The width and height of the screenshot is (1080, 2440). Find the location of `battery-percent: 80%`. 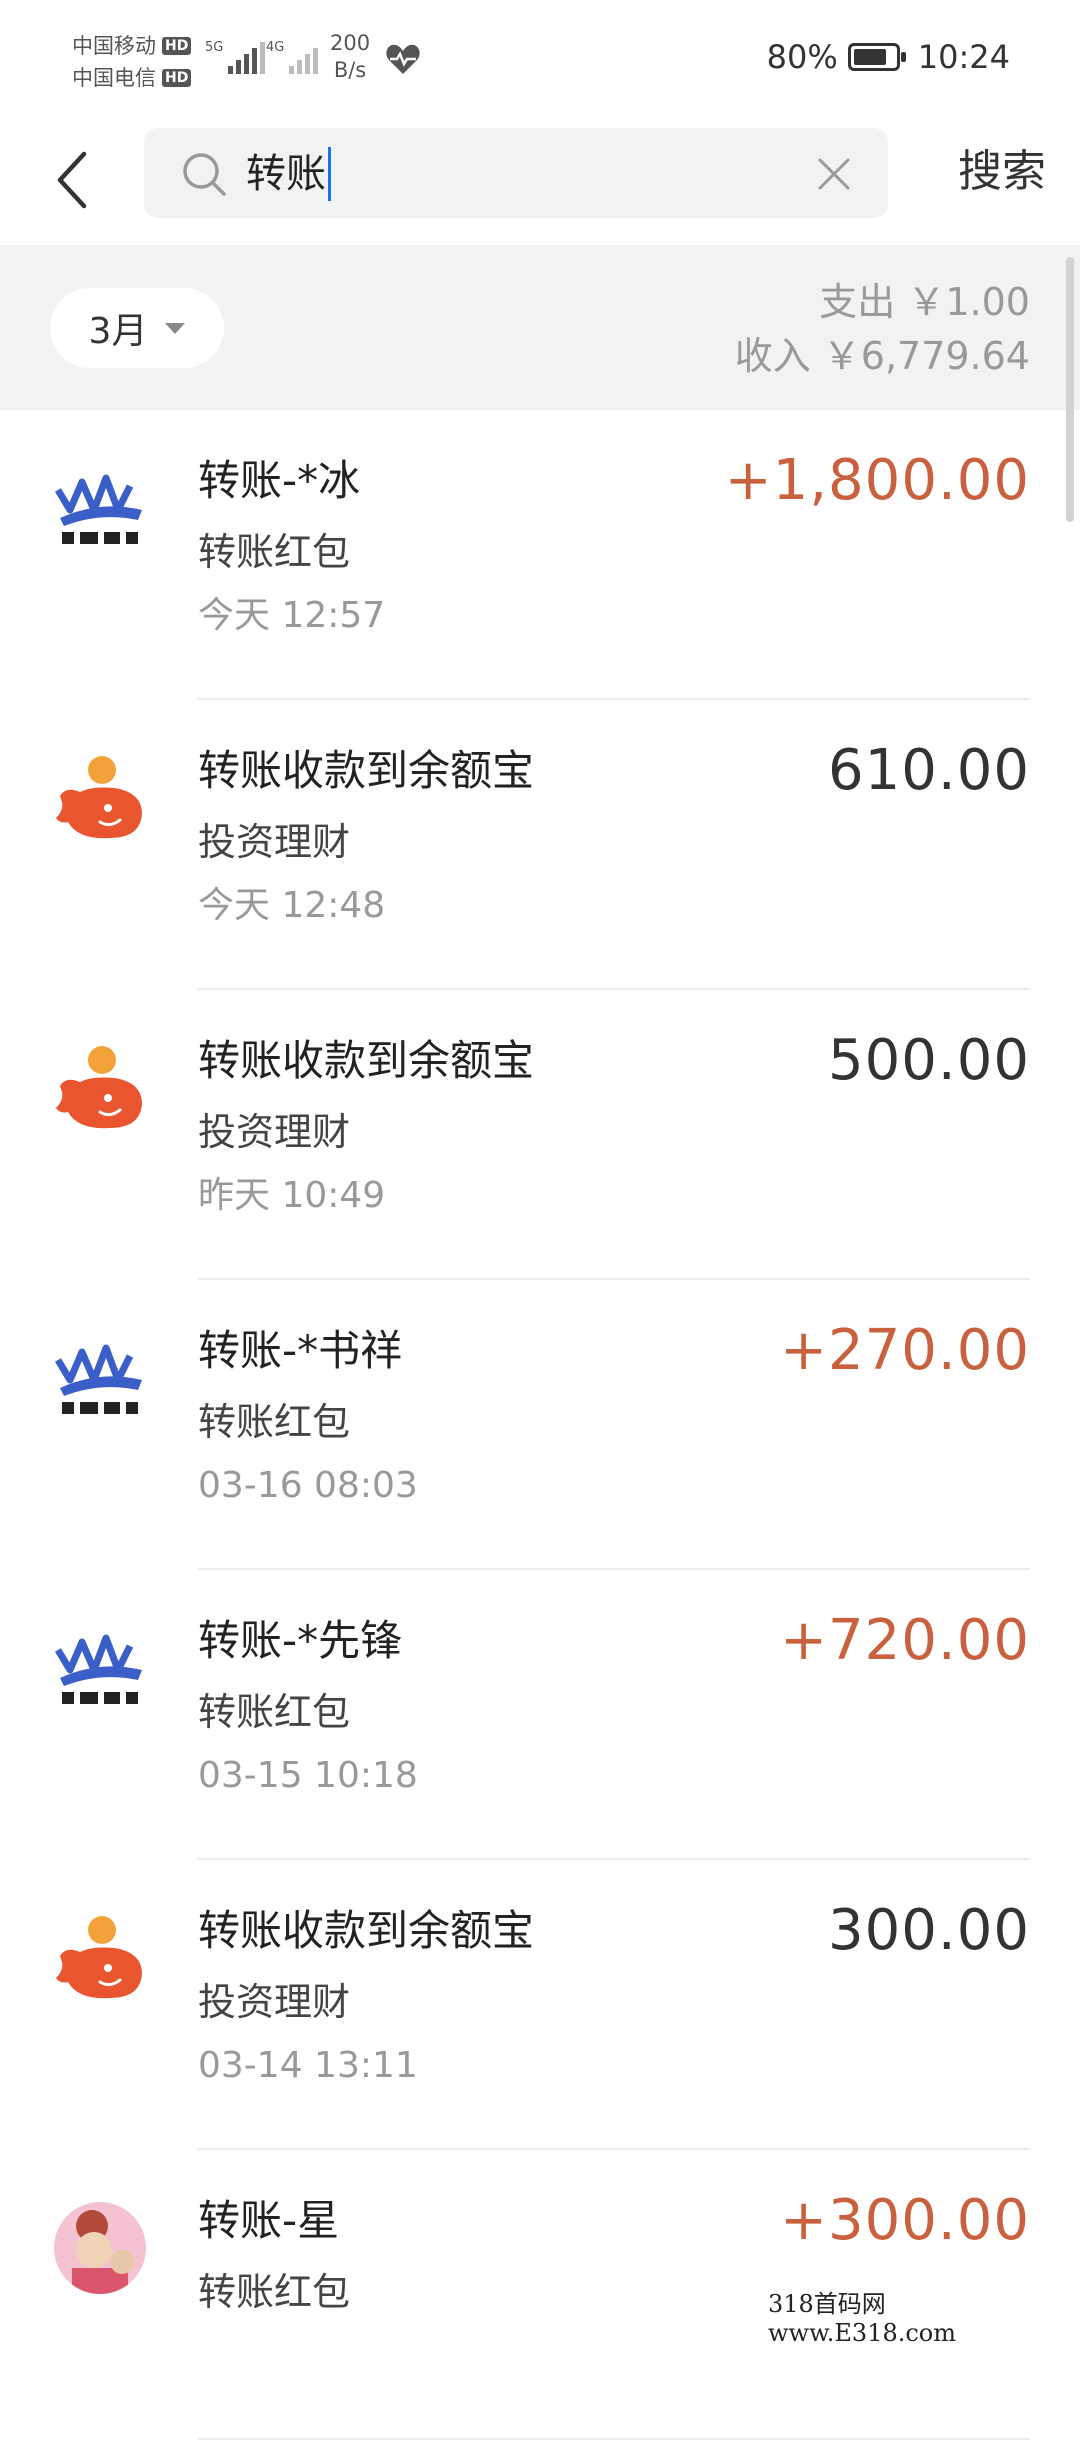

battery-percent: 80% is located at coordinates (802, 57).